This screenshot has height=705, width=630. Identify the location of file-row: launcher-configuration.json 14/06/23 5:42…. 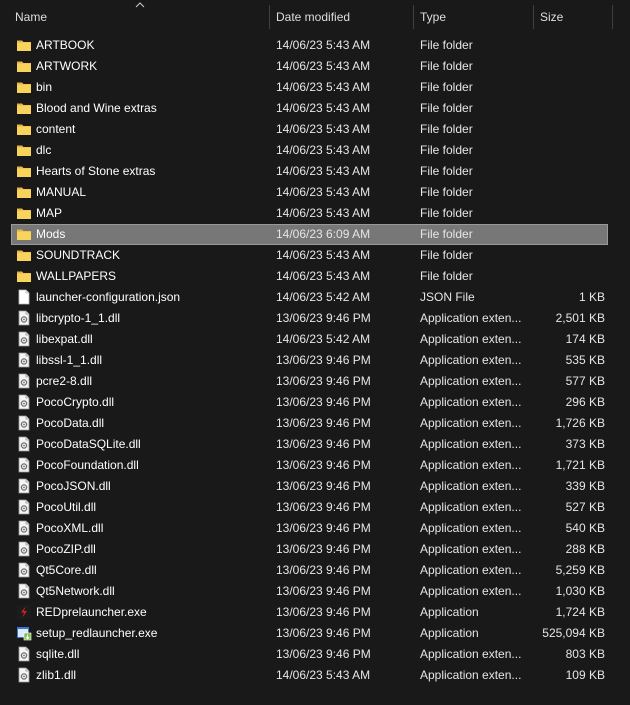
(315, 297).